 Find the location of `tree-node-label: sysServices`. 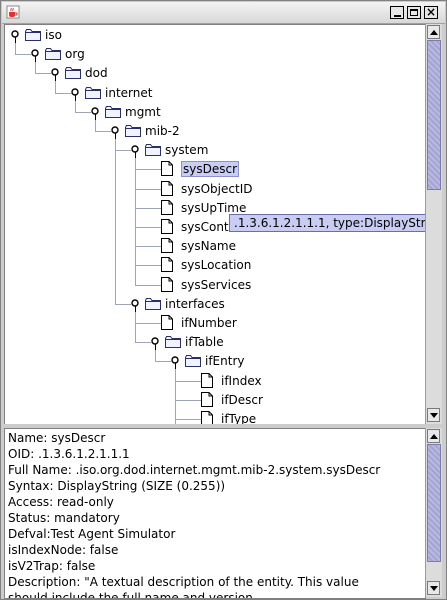

tree-node-label: sysServices is located at coordinates (216, 284).